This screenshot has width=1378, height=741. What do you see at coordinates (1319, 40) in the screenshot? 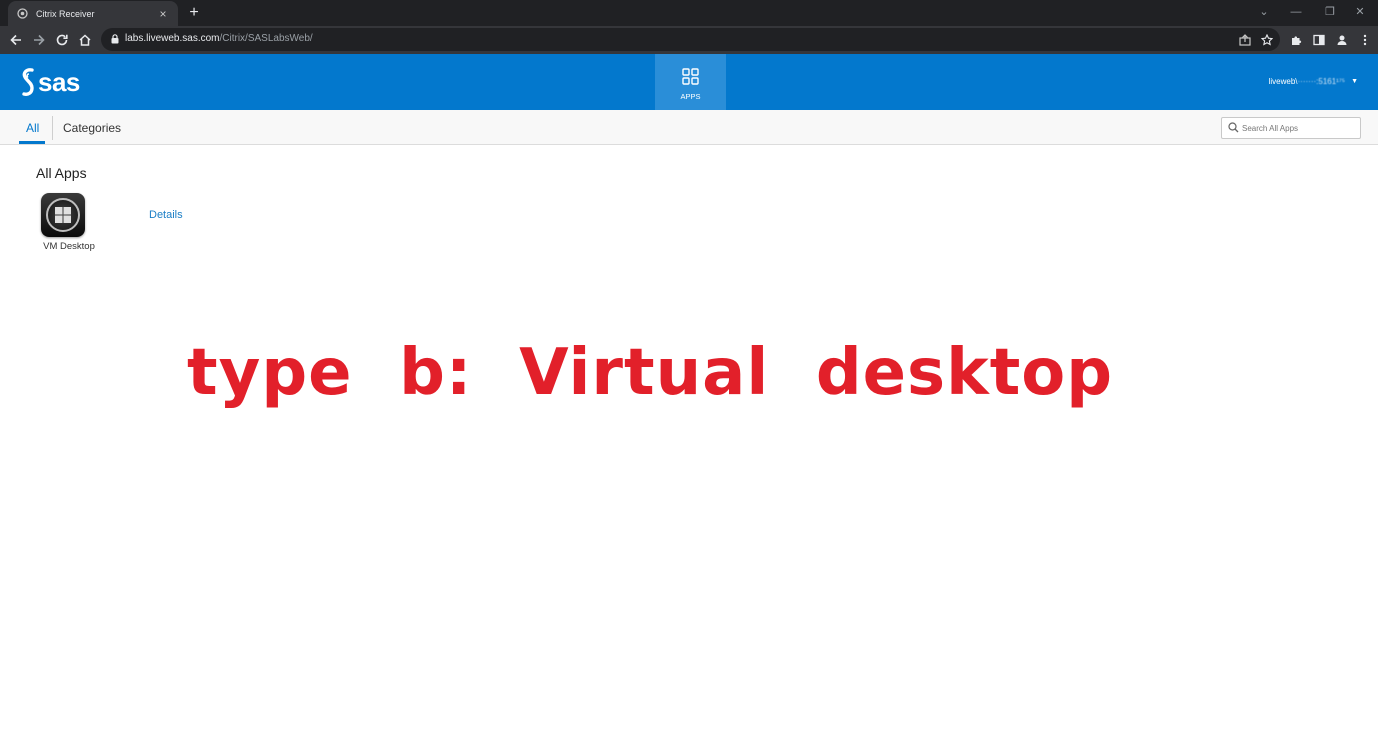
I see `side-panel-icon` at bounding box center [1319, 40].